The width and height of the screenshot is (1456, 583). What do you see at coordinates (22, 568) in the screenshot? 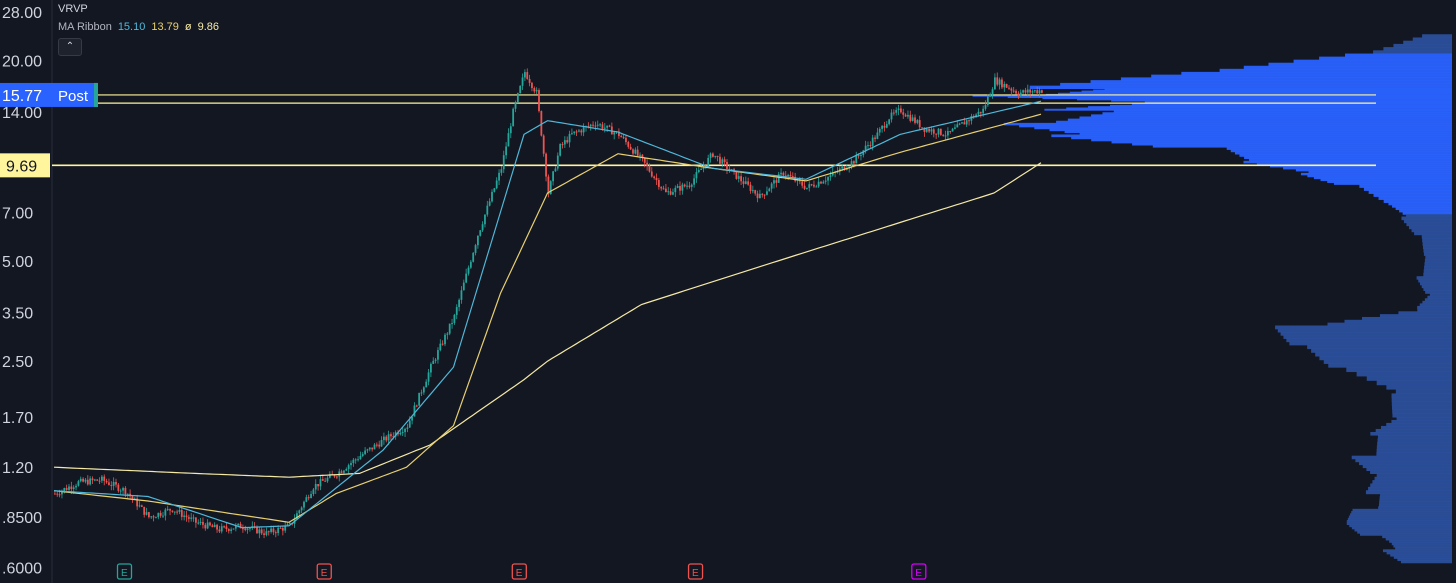
I see `y-tick-label: .6000` at bounding box center [22, 568].